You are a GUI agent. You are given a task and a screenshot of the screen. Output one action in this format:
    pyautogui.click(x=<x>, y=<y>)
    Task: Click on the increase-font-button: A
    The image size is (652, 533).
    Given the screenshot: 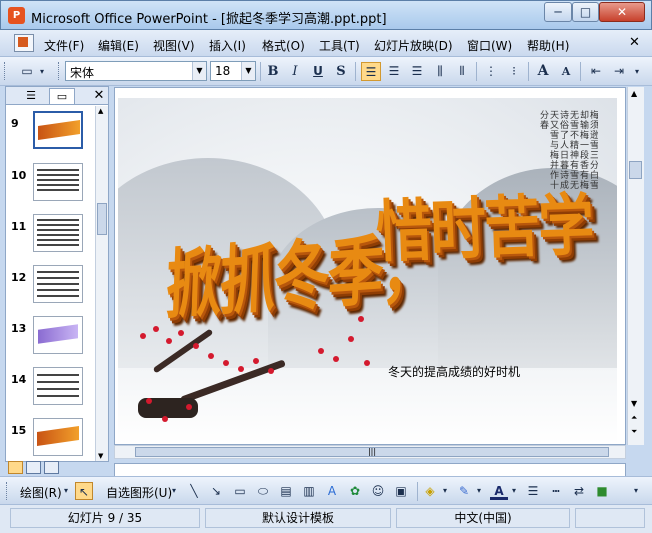 What is the action you would take?
    pyautogui.click(x=543, y=71)
    